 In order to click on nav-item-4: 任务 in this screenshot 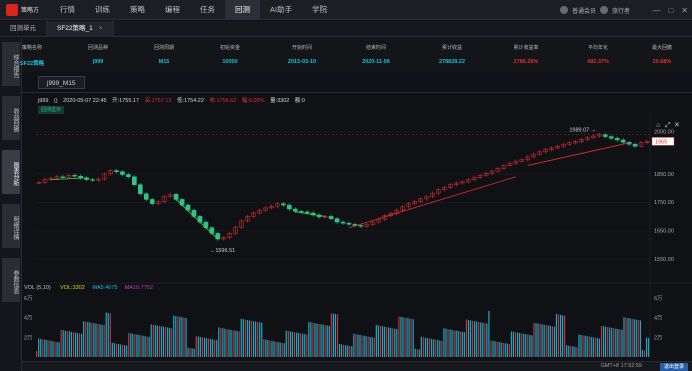, I will do `click(207, 10)`.